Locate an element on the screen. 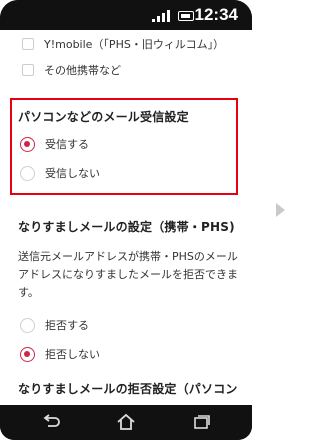  option-other-mobile: その他携帯など is located at coordinates (71, 70).